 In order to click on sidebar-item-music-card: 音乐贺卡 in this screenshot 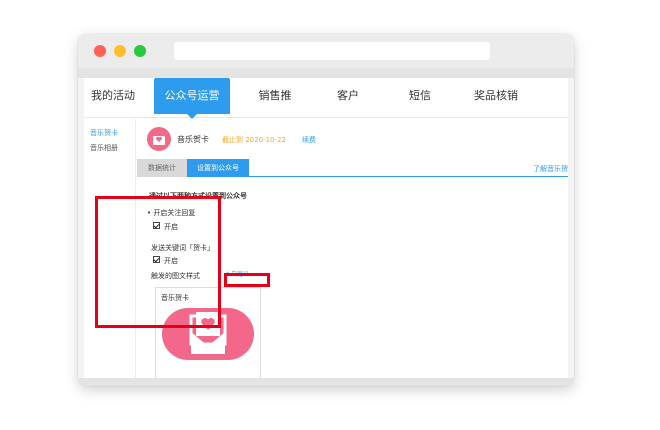, I will do `click(104, 133)`.